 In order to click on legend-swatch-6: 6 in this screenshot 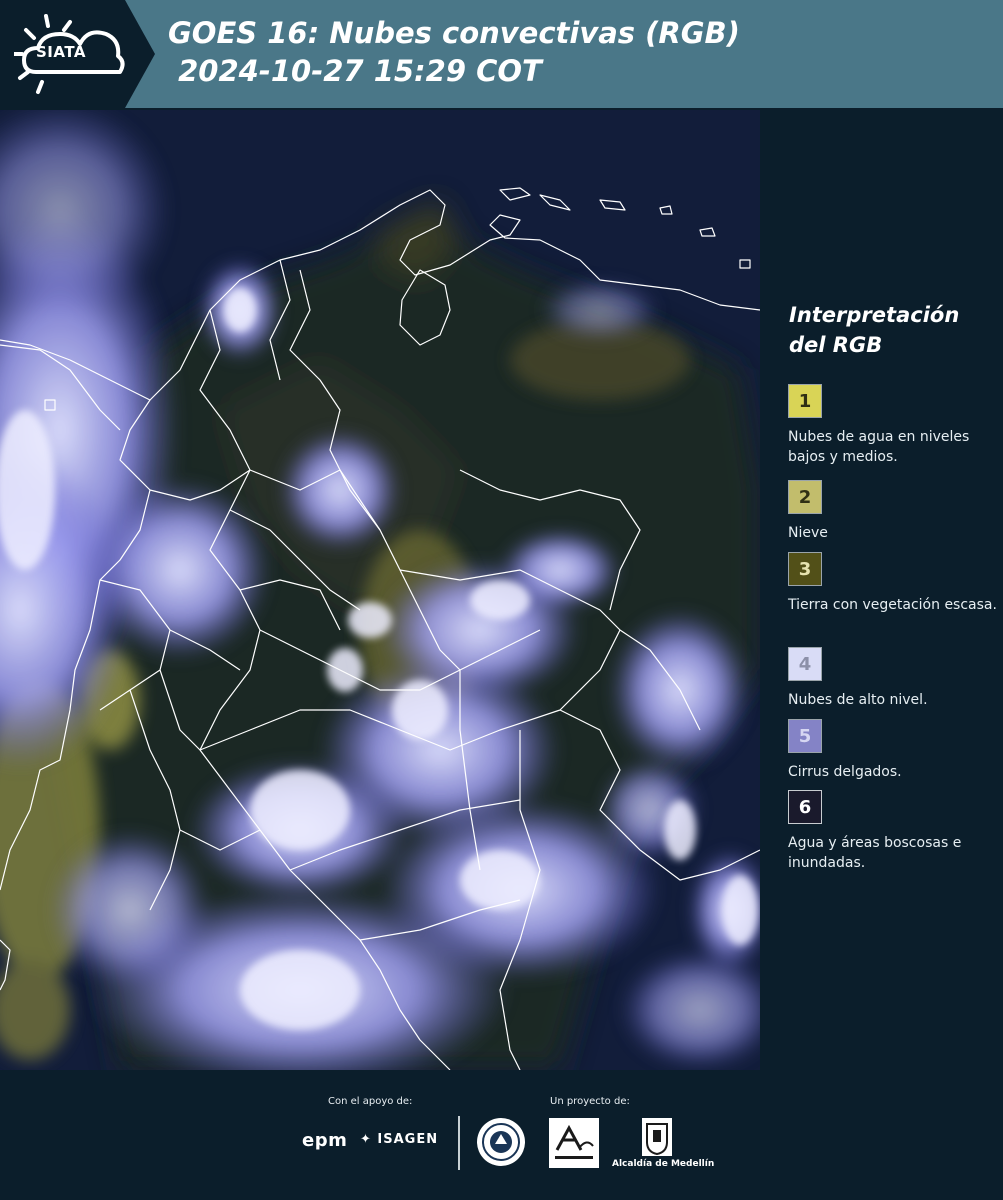, I will do `click(805, 807)`.